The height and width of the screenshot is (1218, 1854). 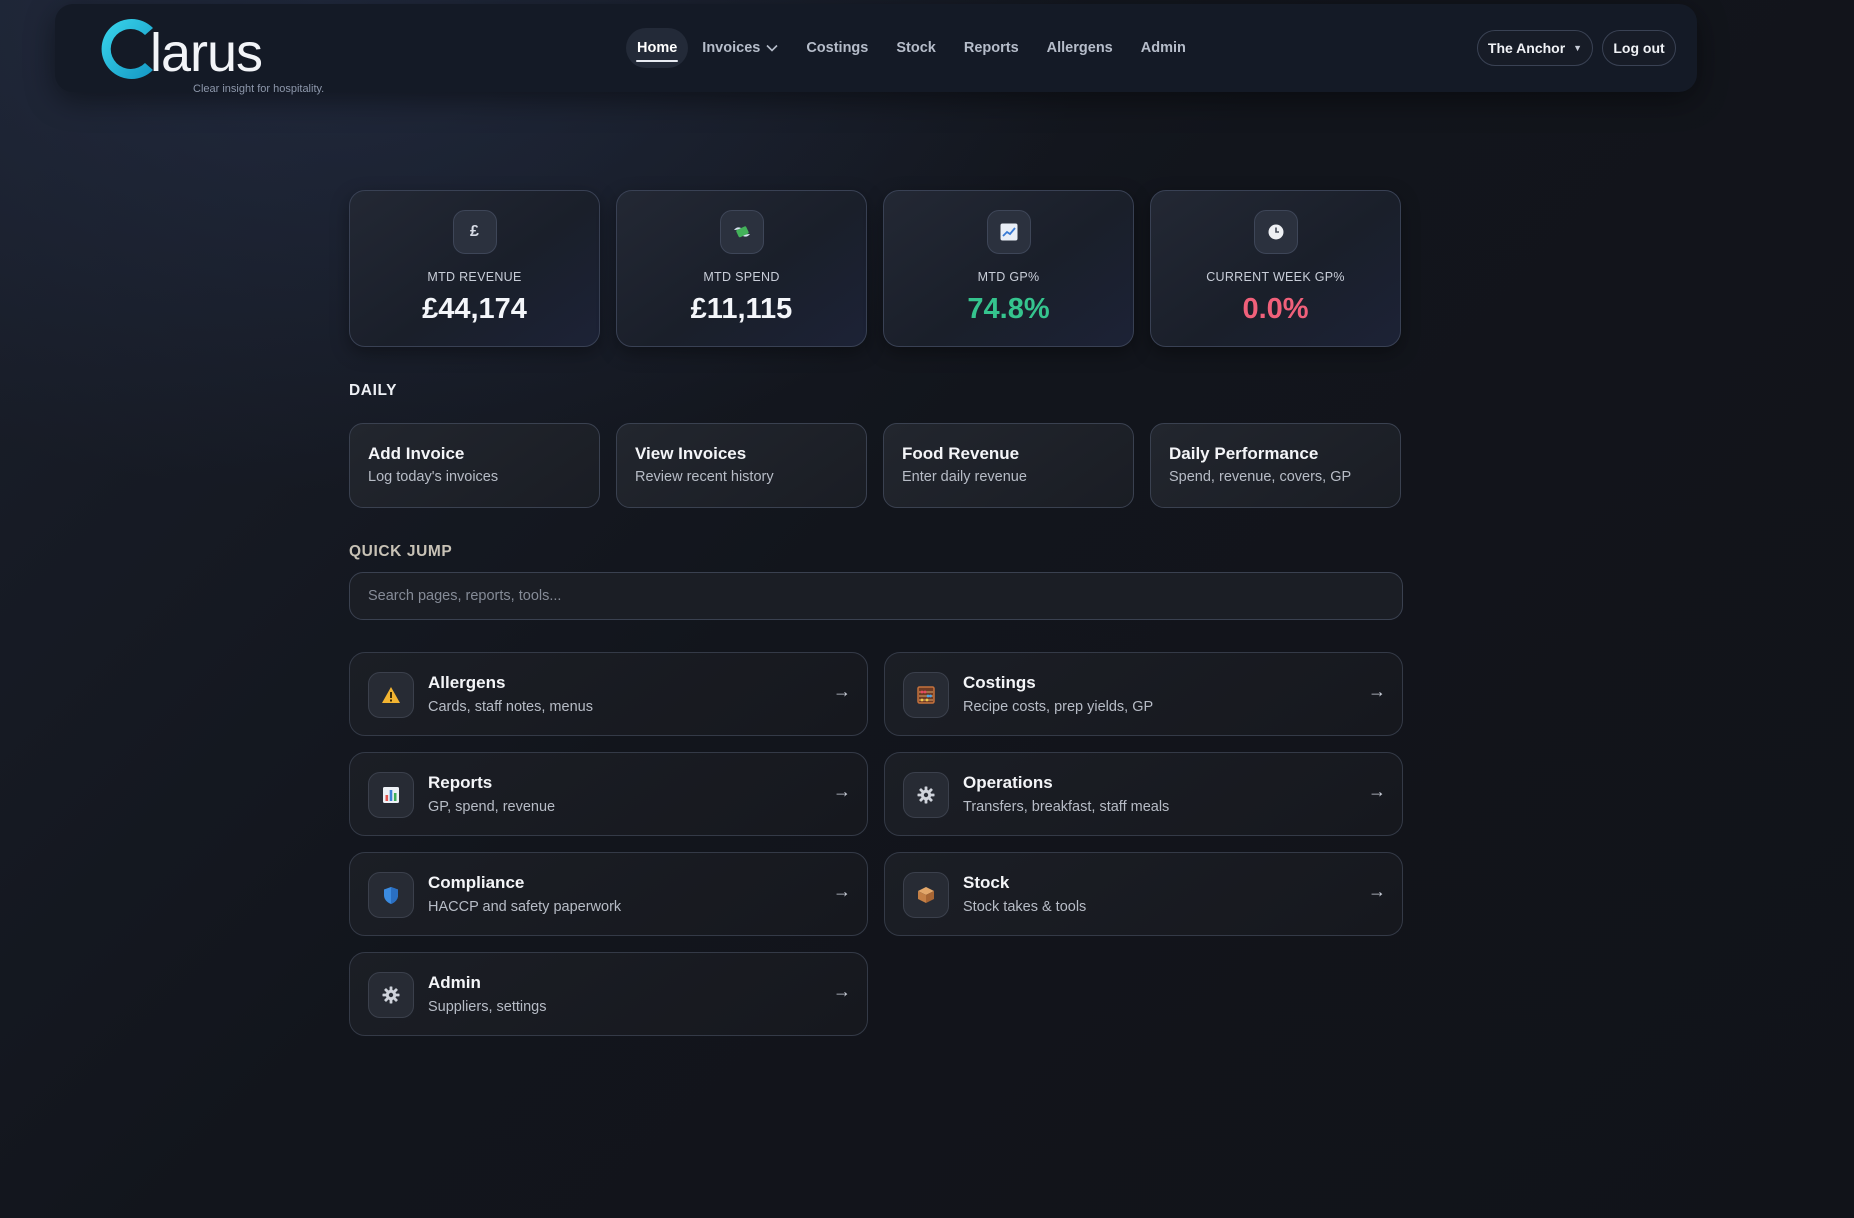 I want to click on card-subtitle: Stock takes & tools, so click(x=1025, y=907).